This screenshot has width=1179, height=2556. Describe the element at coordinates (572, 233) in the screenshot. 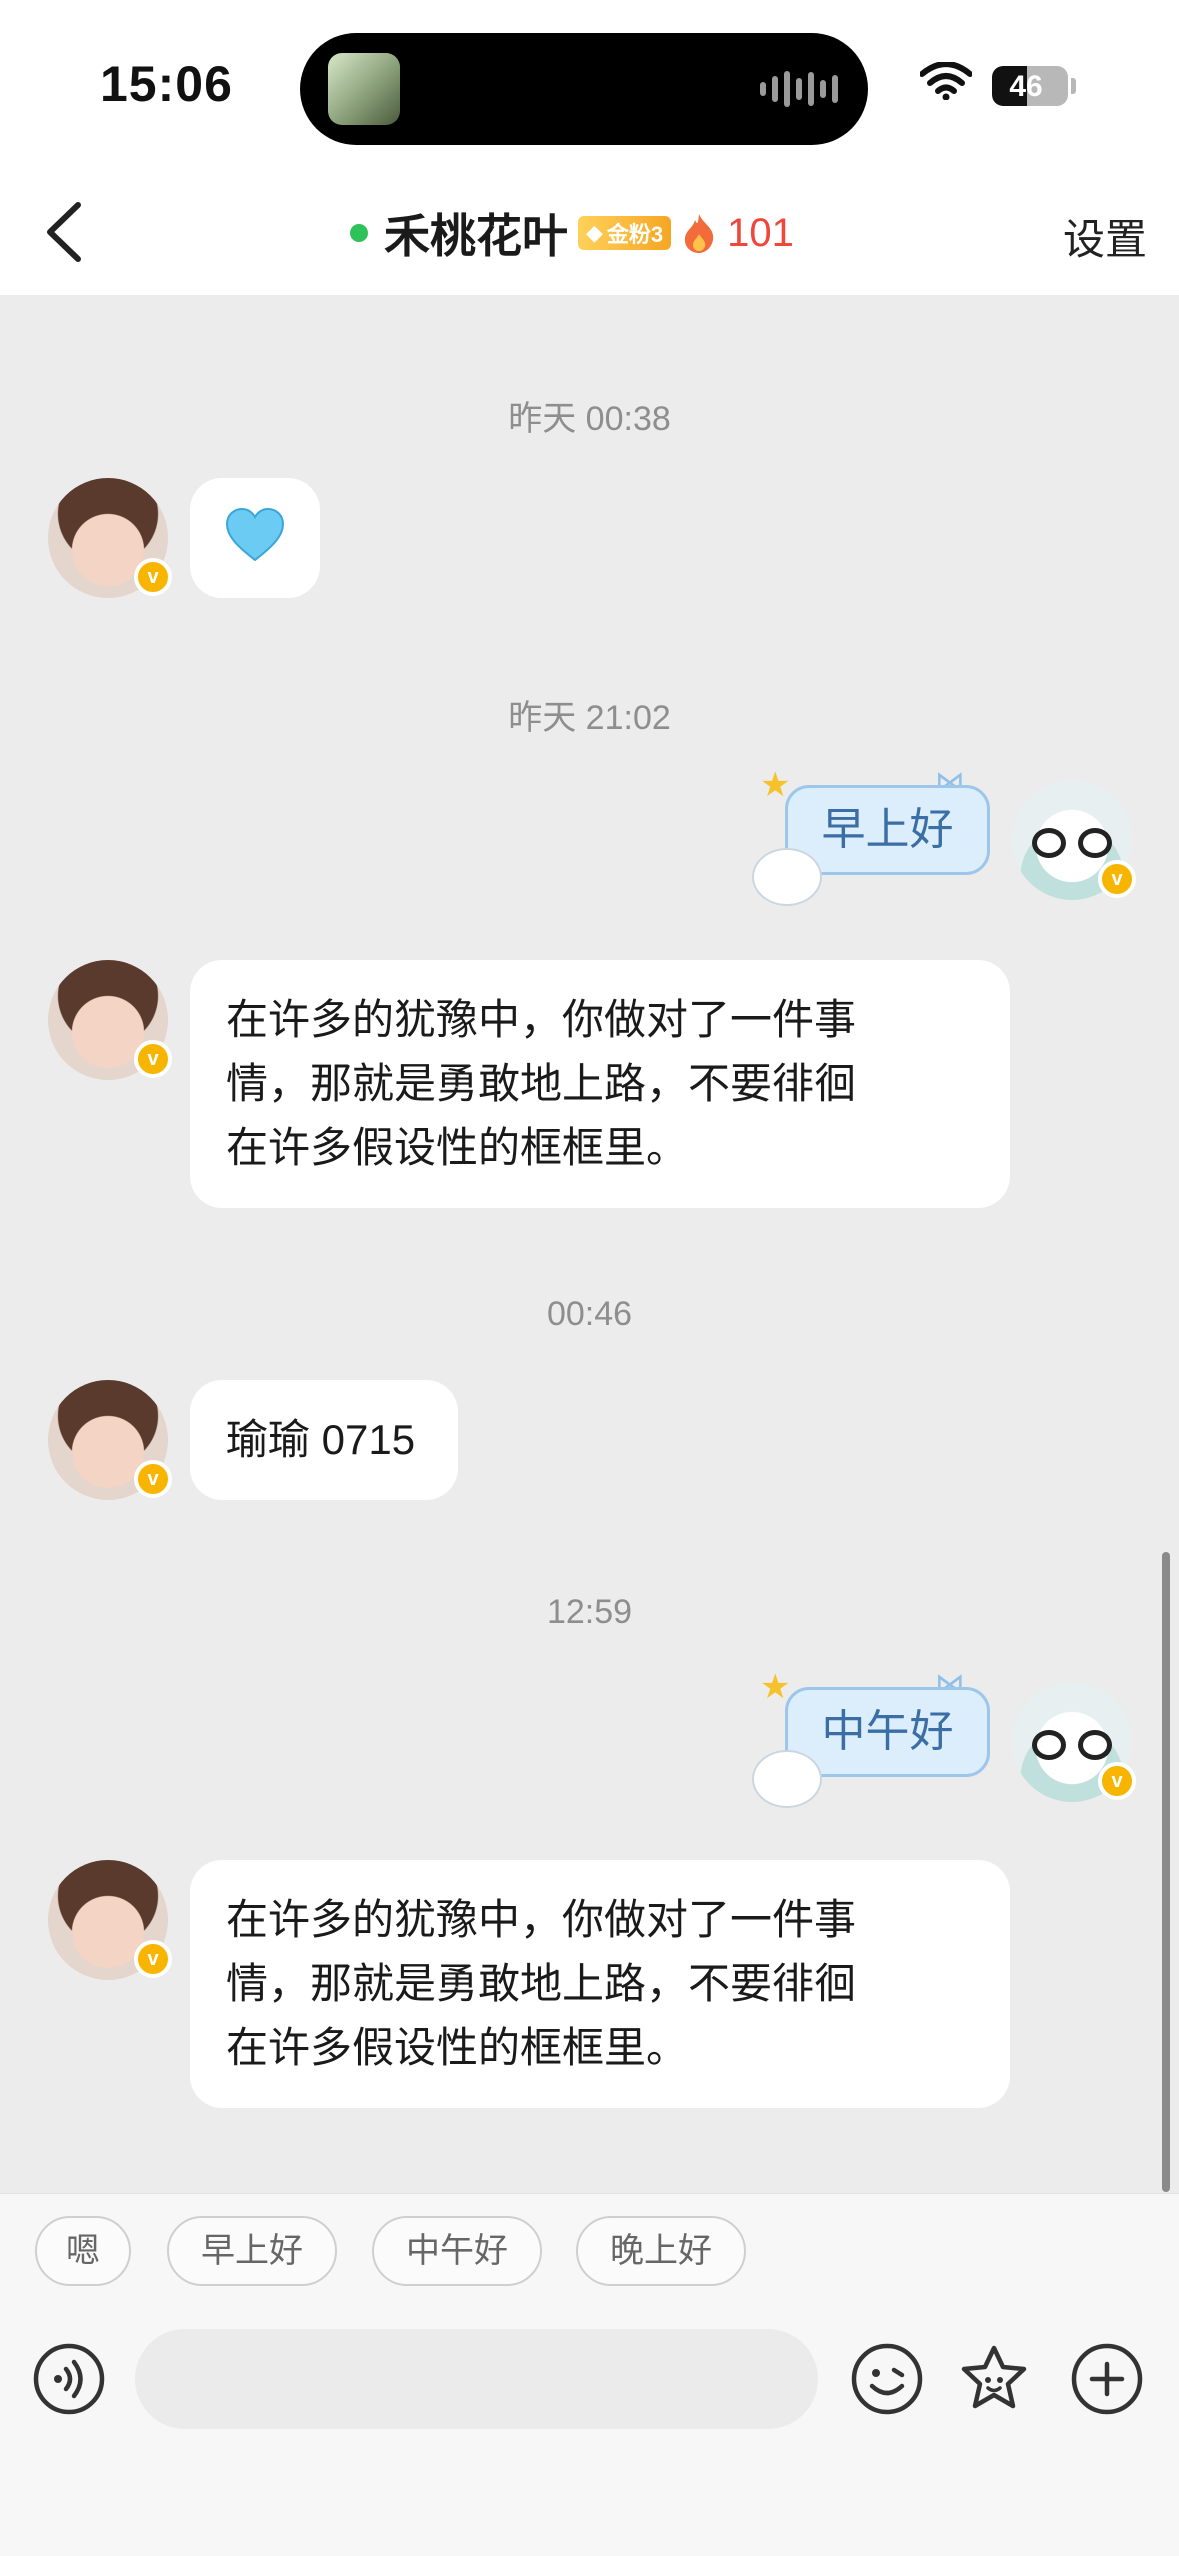

I see `chat-title-group: 禾桃花叶 ◆ 金粉3 101` at that location.